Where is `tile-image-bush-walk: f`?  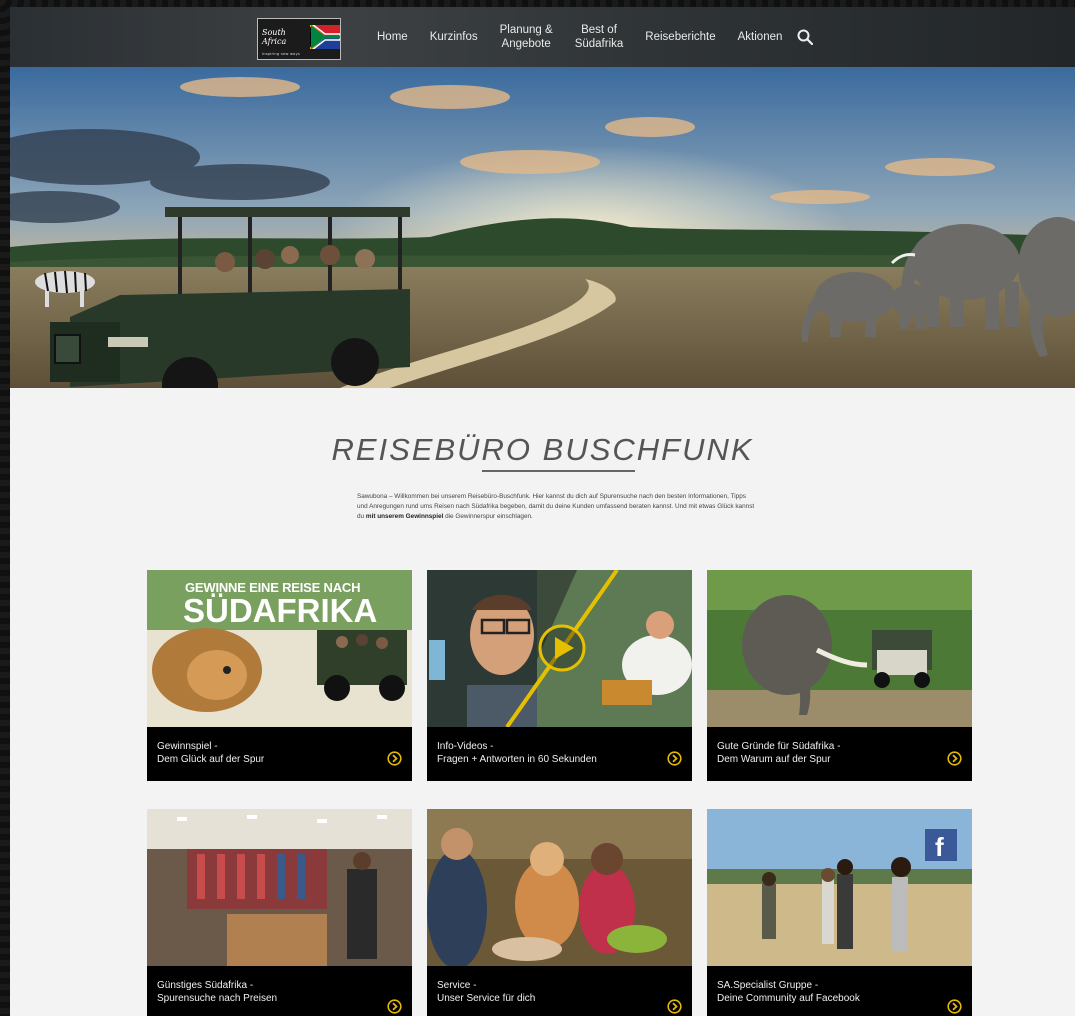
tile-image-bush-walk: f is located at coordinates (839, 887).